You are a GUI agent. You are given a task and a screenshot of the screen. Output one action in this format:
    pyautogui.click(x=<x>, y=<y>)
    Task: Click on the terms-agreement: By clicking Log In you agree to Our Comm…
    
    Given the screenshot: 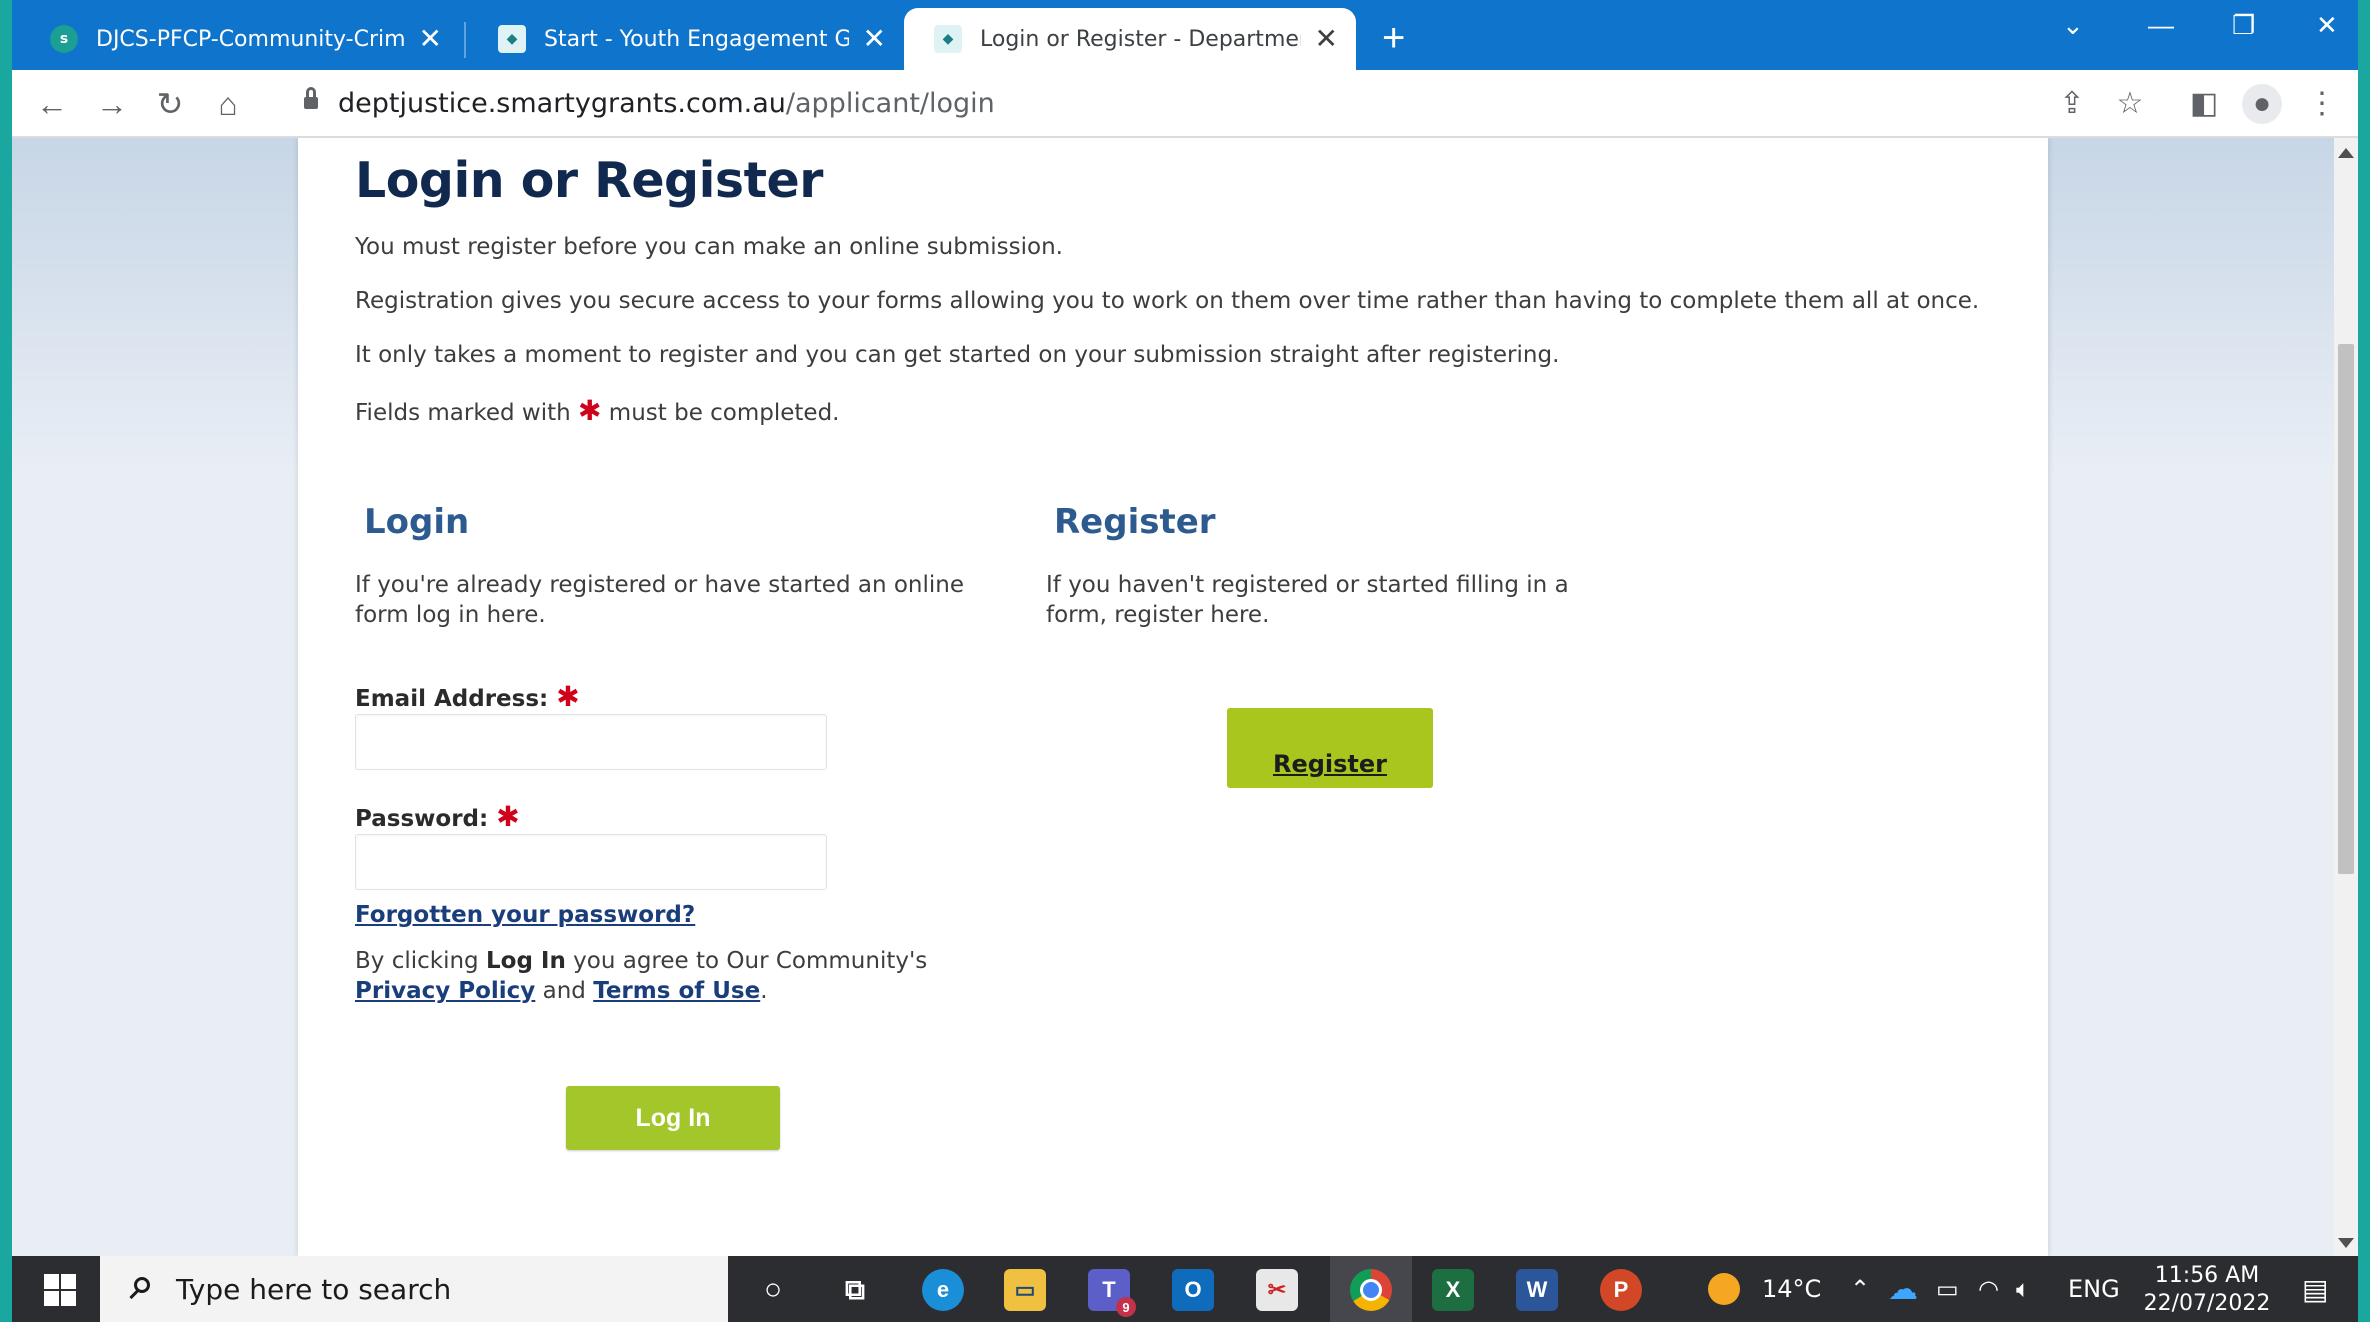 What is the action you would take?
    pyautogui.click(x=641, y=976)
    